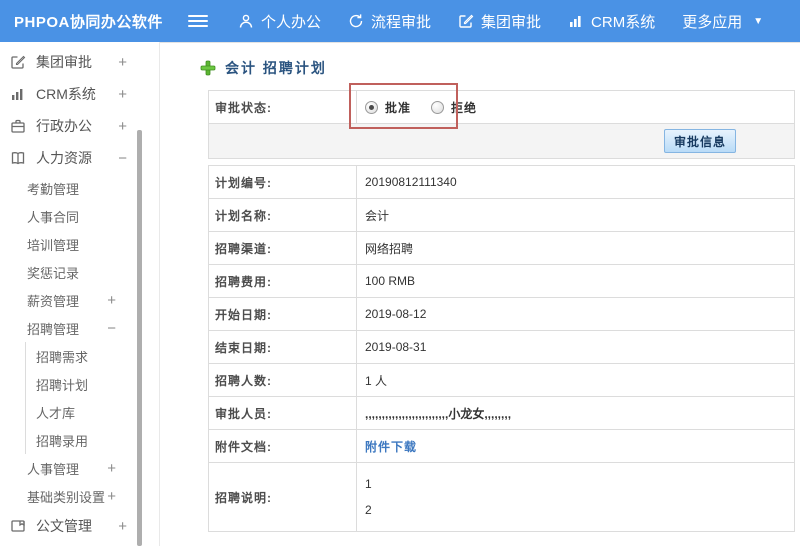 Image resolution: width=800 pixels, height=546 pixels. Describe the element at coordinates (623, 22) in the screenshot. I see `nav-label: CRM系统` at that location.